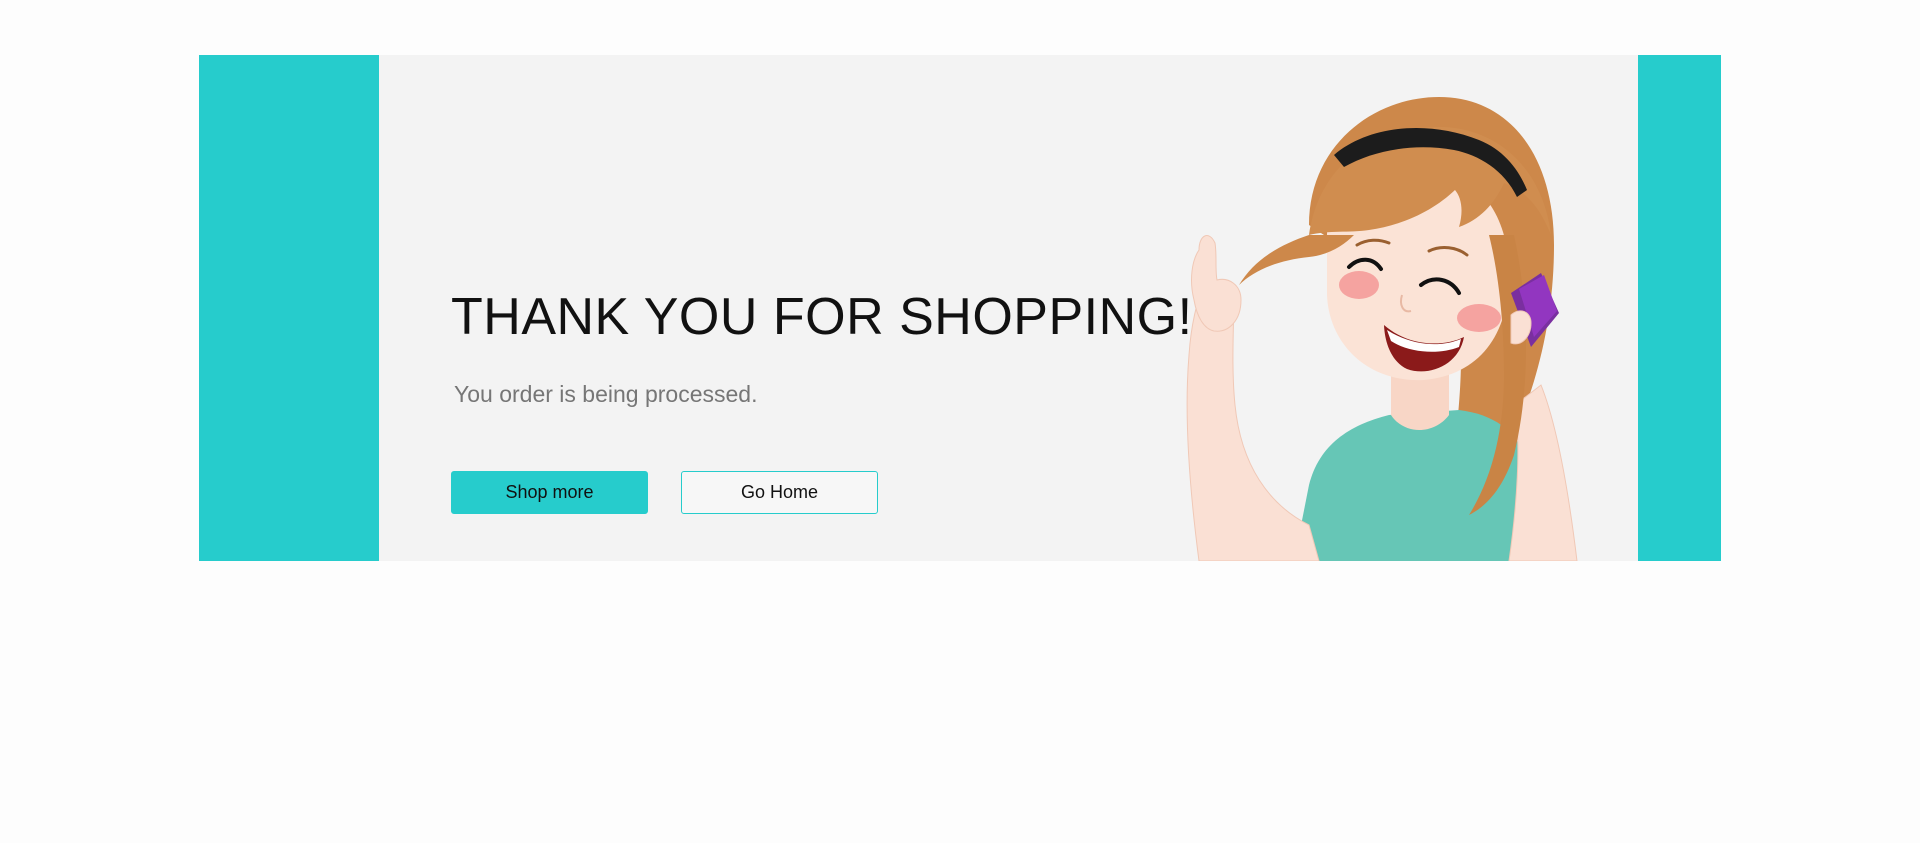  What do you see at coordinates (606, 394) in the screenshot?
I see `order-status-message: You order is being processed.` at bounding box center [606, 394].